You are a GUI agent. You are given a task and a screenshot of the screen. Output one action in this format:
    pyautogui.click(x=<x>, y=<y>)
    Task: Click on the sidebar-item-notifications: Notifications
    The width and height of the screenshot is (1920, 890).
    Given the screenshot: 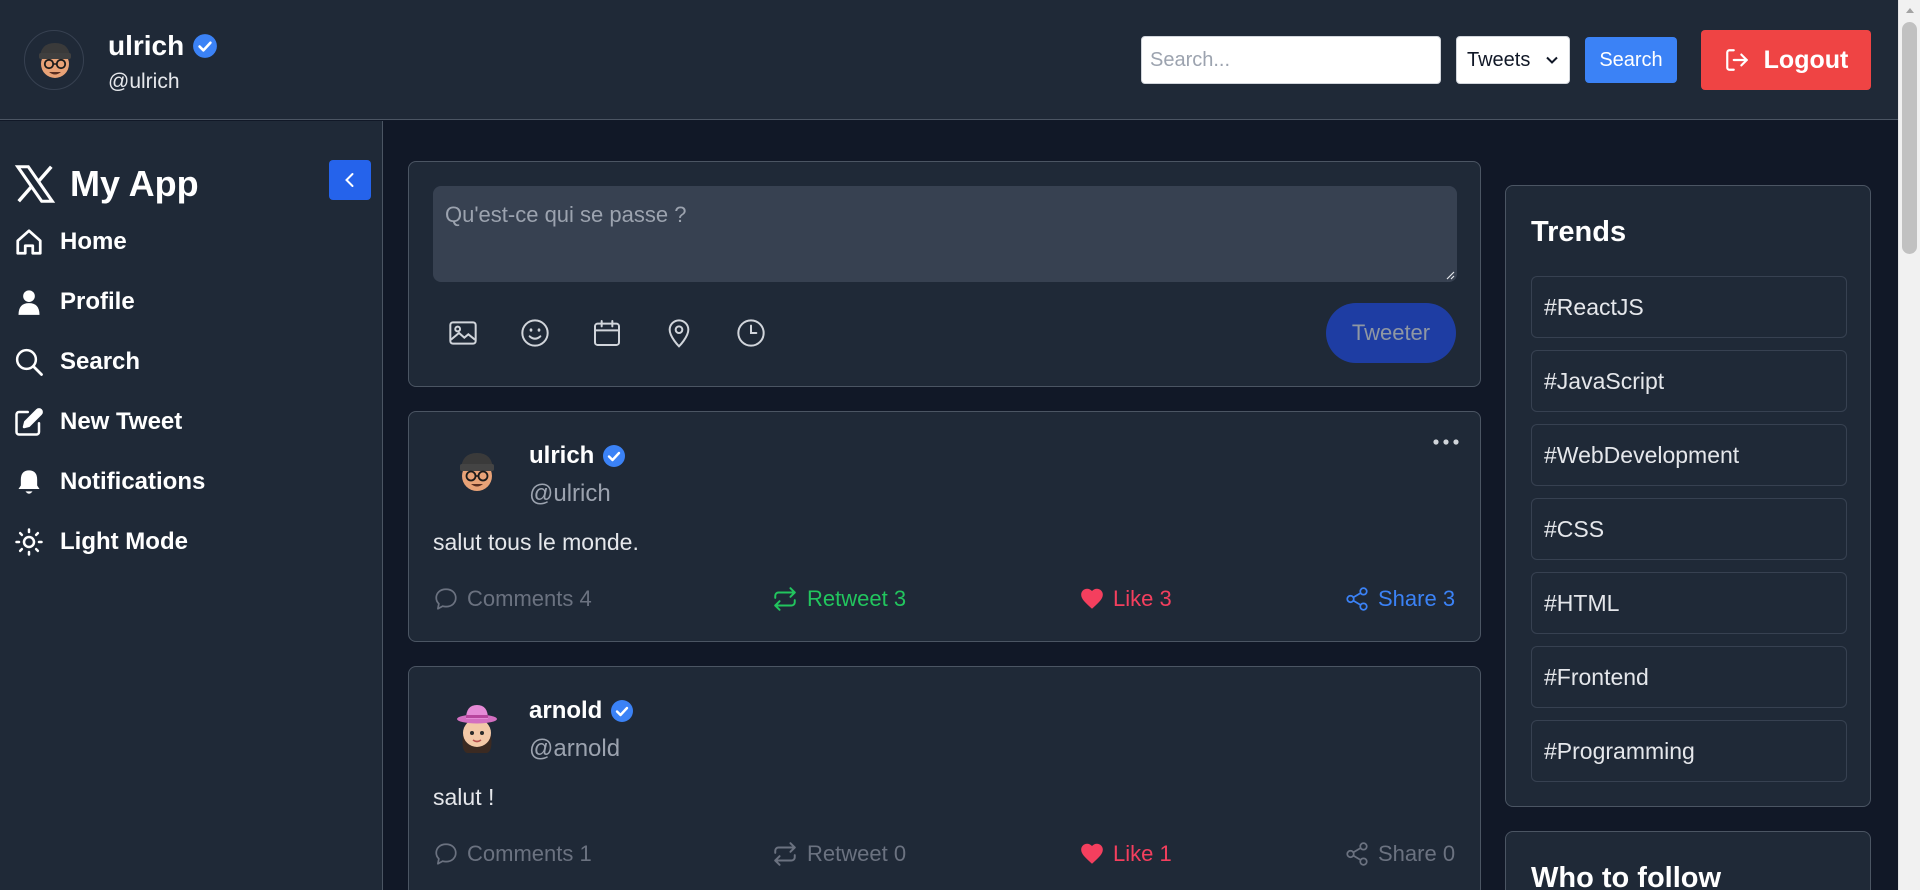 What is the action you would take?
    pyautogui.click(x=109, y=482)
    